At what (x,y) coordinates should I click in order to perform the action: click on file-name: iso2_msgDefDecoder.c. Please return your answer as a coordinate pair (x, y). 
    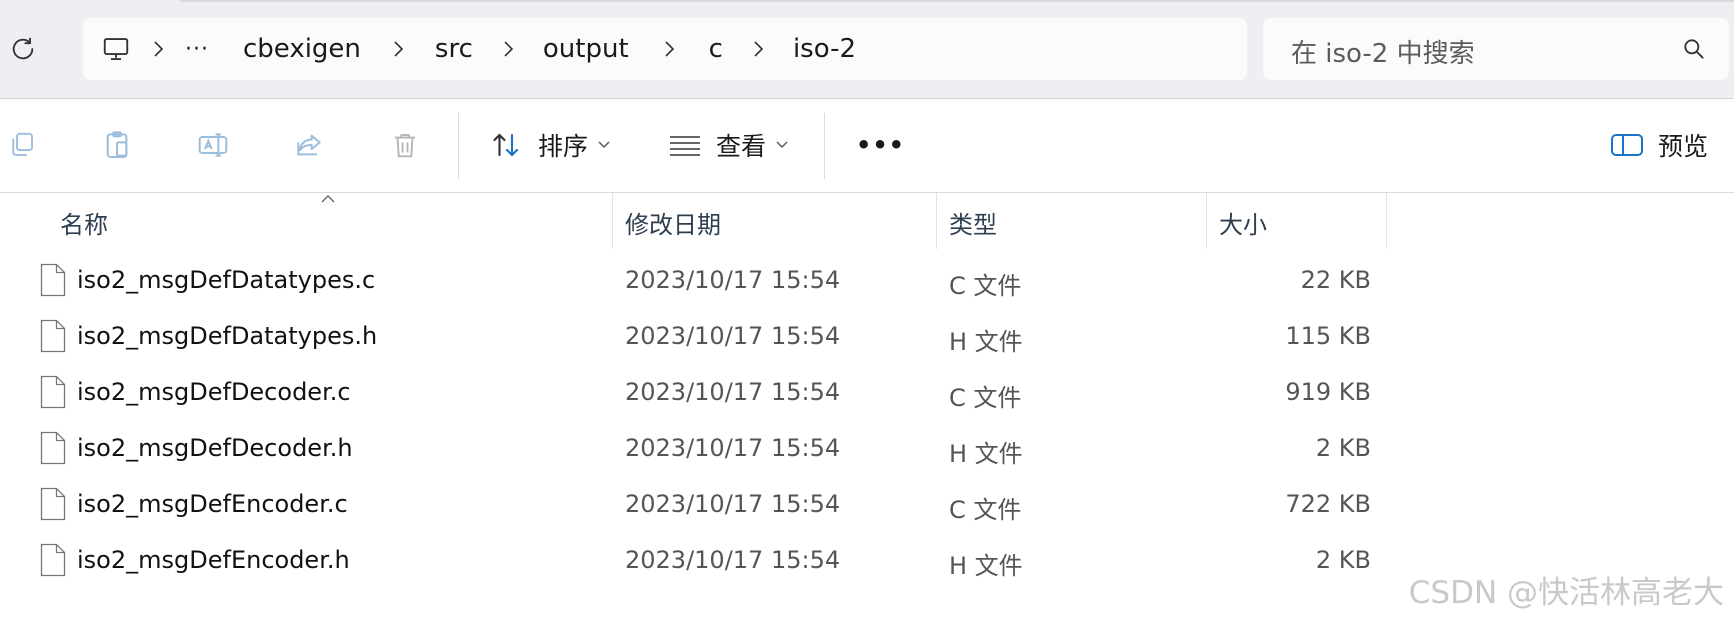
    Looking at the image, I should click on (214, 392).